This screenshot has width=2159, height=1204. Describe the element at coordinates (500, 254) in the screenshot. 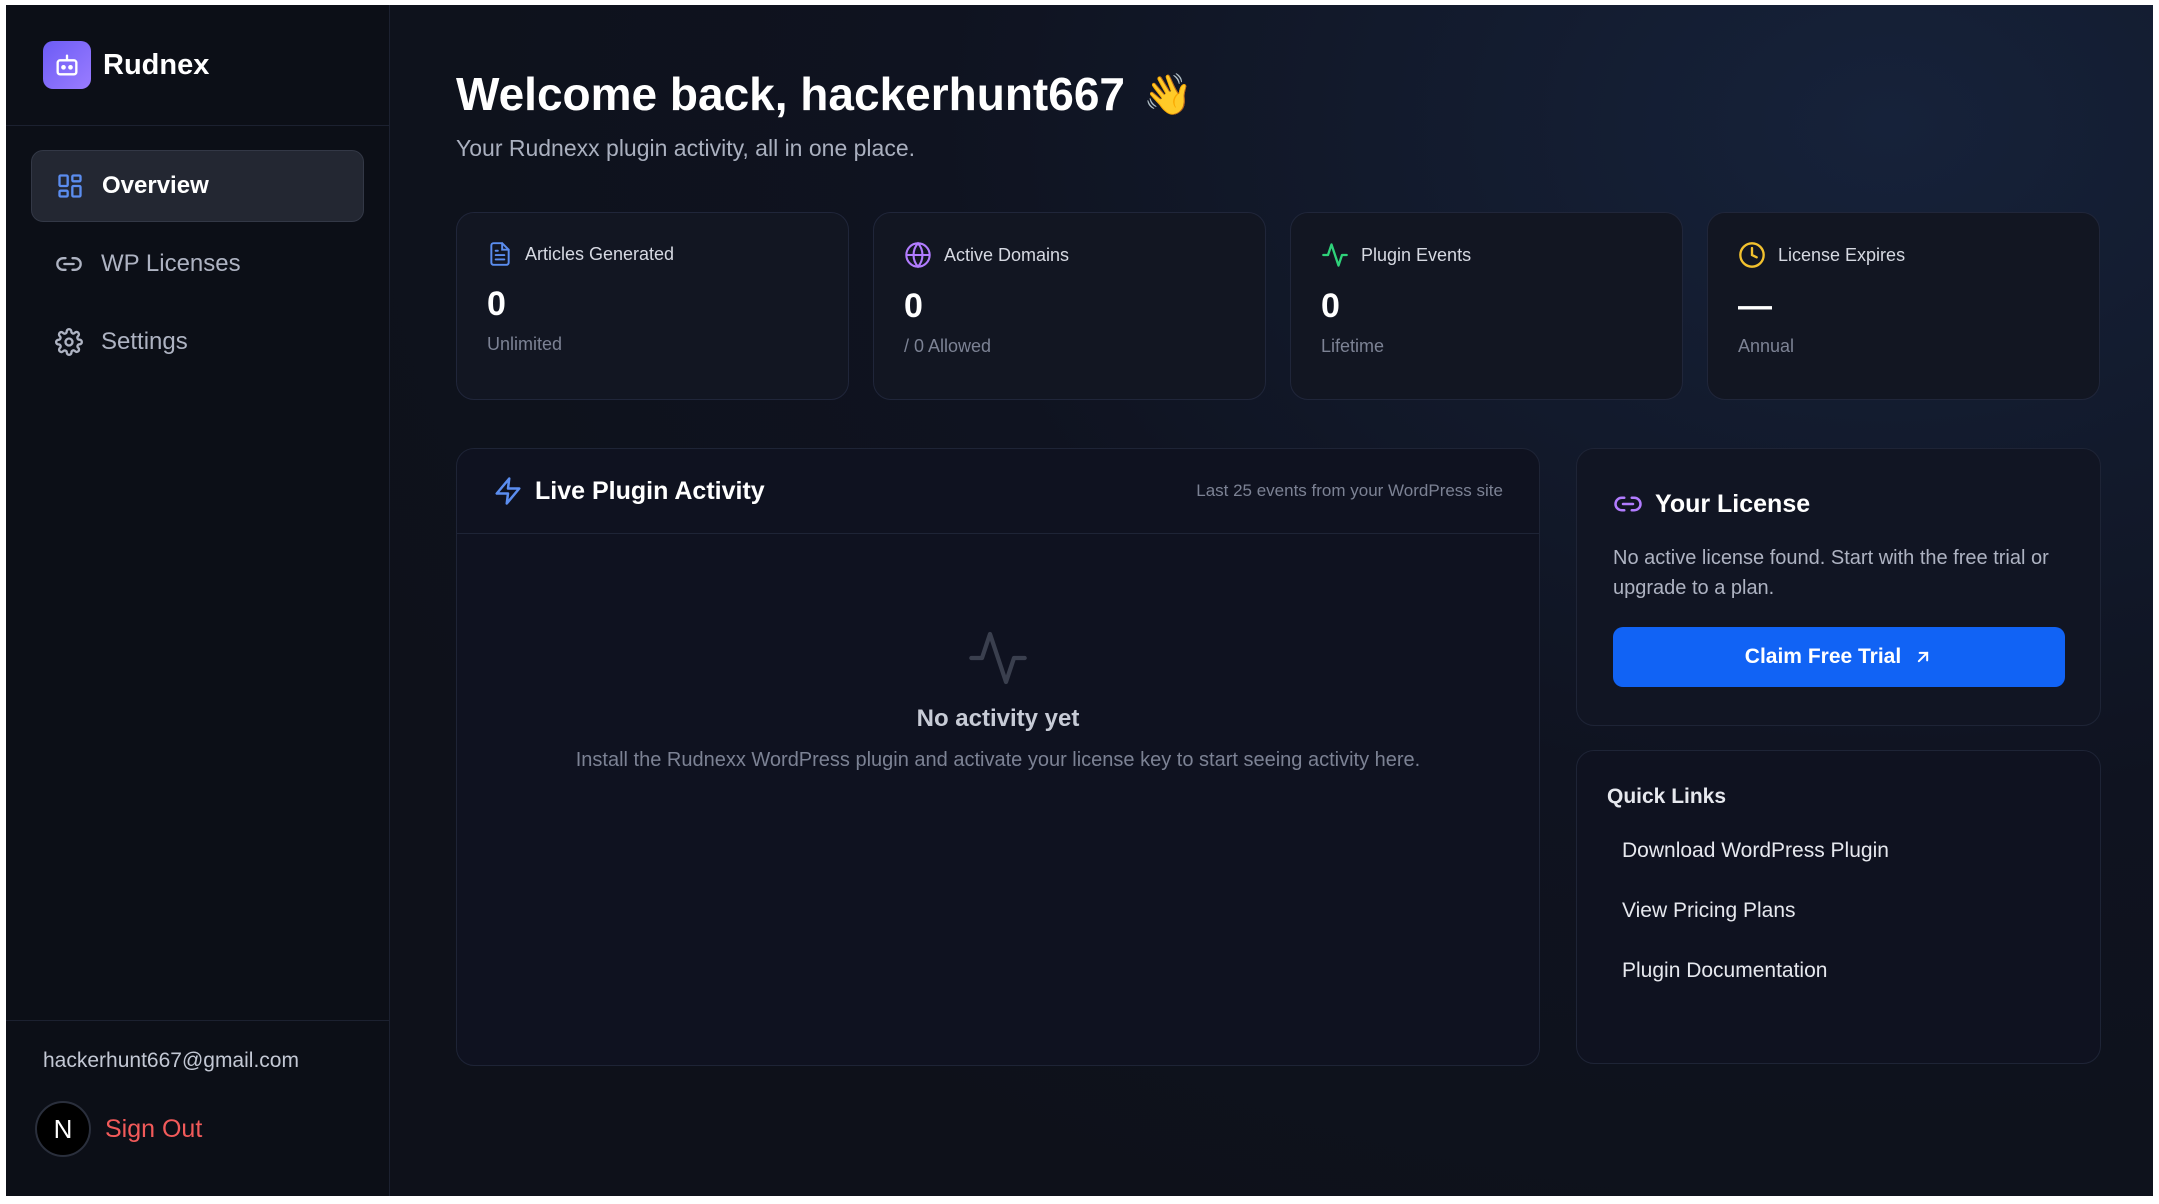

I see `document-icon` at that location.